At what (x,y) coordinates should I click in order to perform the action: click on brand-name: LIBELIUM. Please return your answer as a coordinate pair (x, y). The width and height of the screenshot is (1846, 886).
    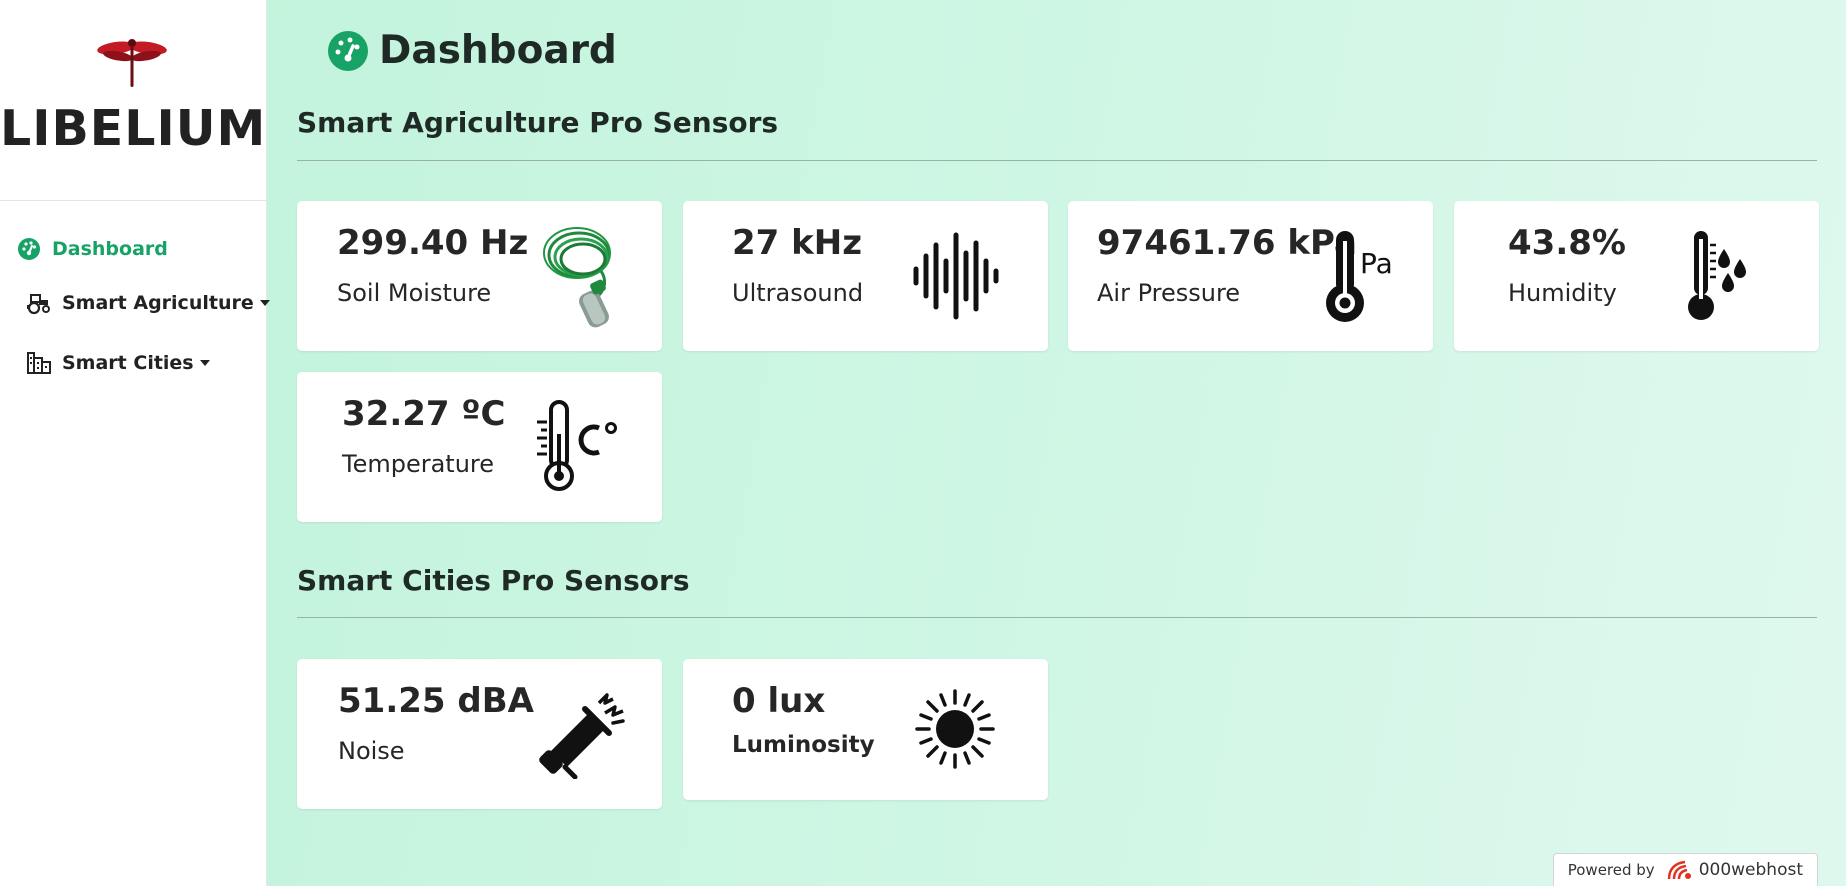
    Looking at the image, I should click on (133, 128).